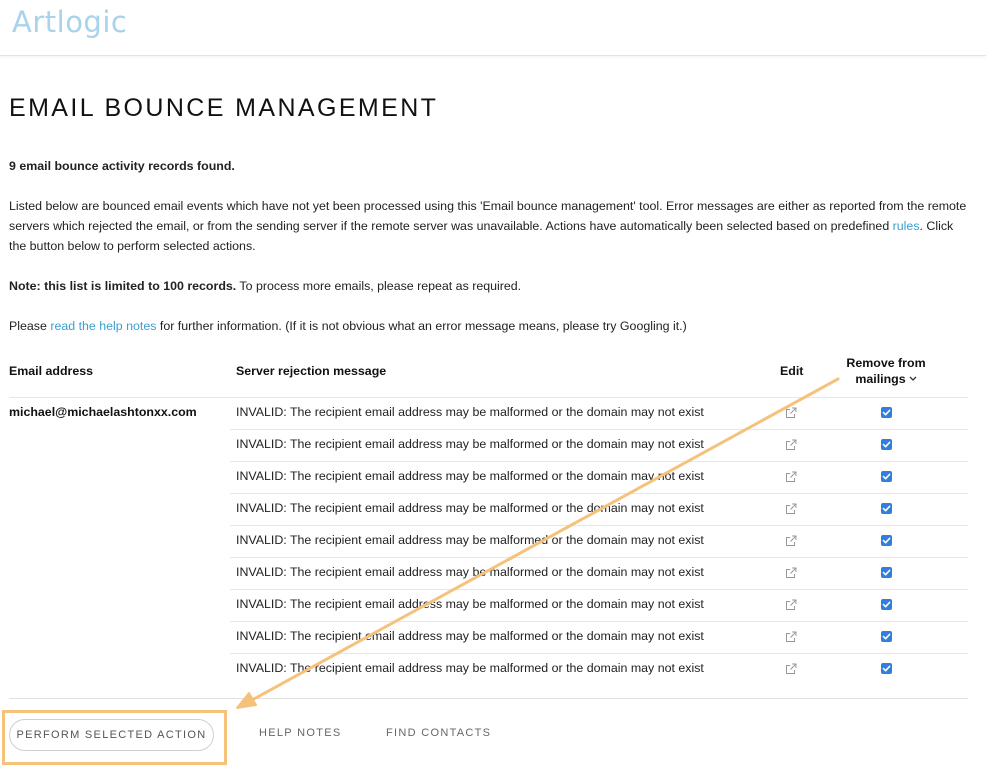 Image resolution: width=986 pixels, height=770 pixels. I want to click on remove-header-line1: Remove from, so click(886, 363).